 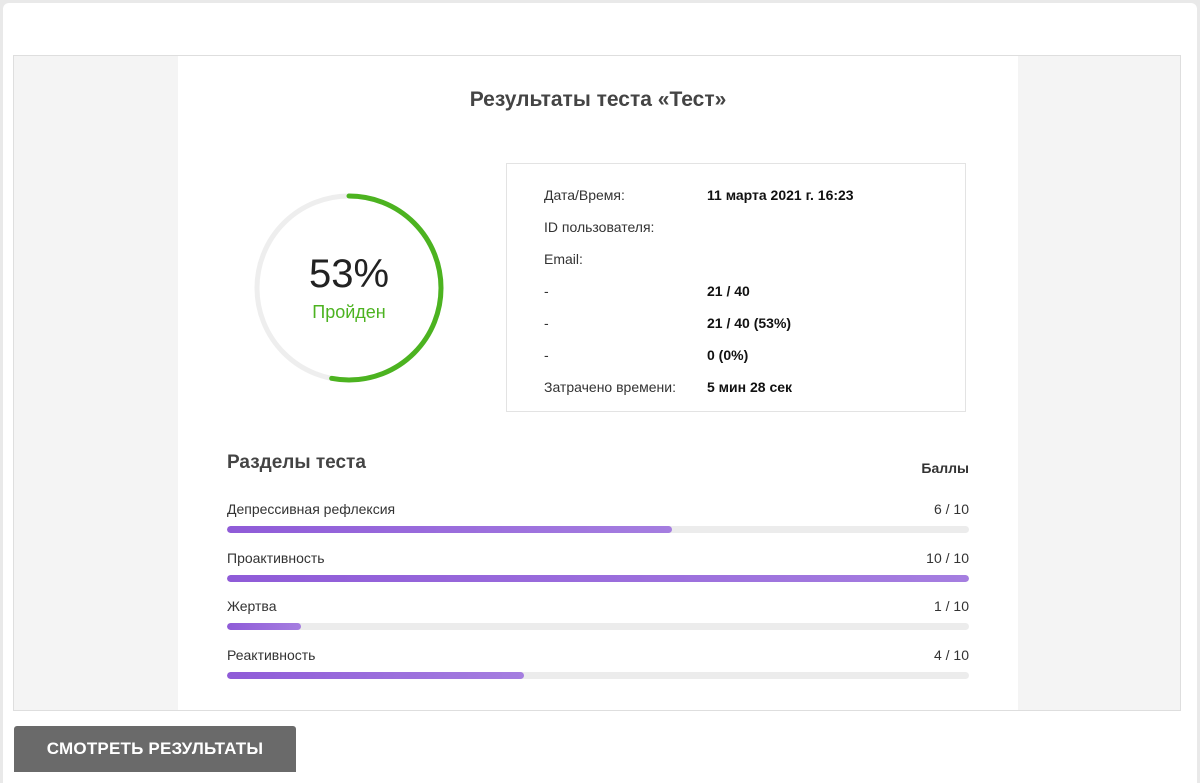 What do you see at coordinates (598, 618) in the screenshot?
I see `section-row: Жертва 1 / 10` at bounding box center [598, 618].